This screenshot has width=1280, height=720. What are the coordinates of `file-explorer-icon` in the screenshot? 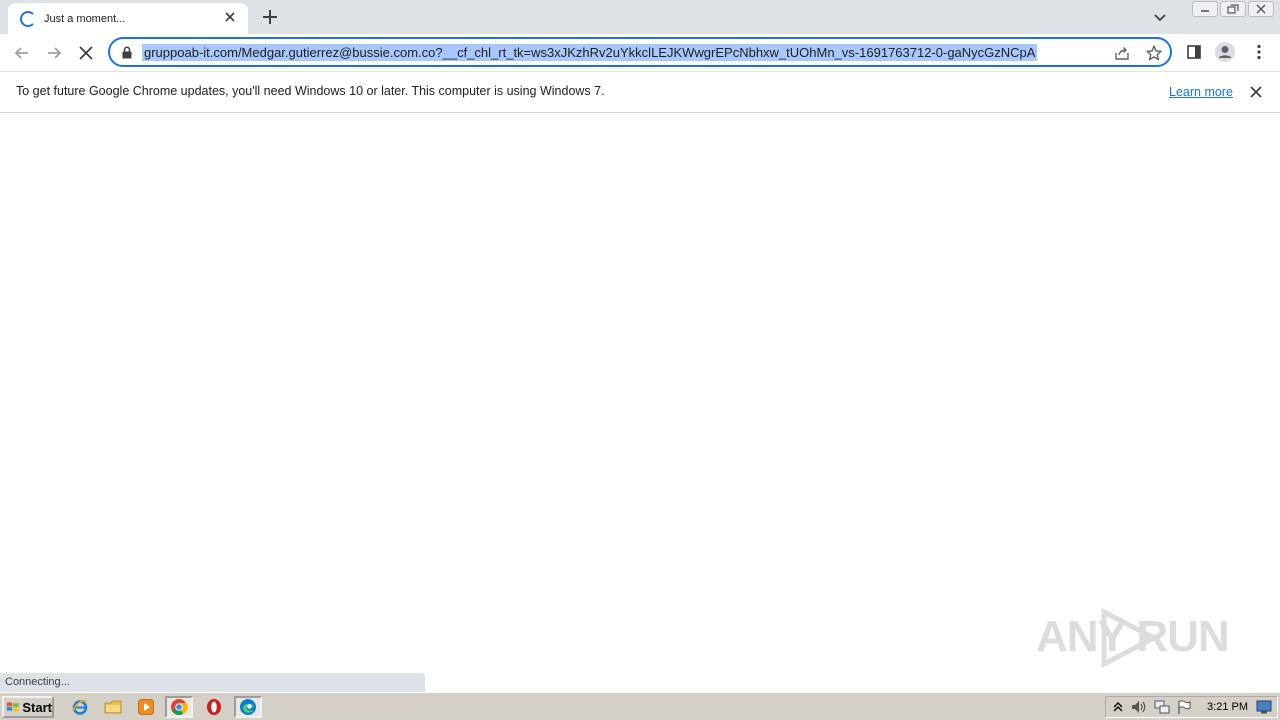 It's located at (113, 707).